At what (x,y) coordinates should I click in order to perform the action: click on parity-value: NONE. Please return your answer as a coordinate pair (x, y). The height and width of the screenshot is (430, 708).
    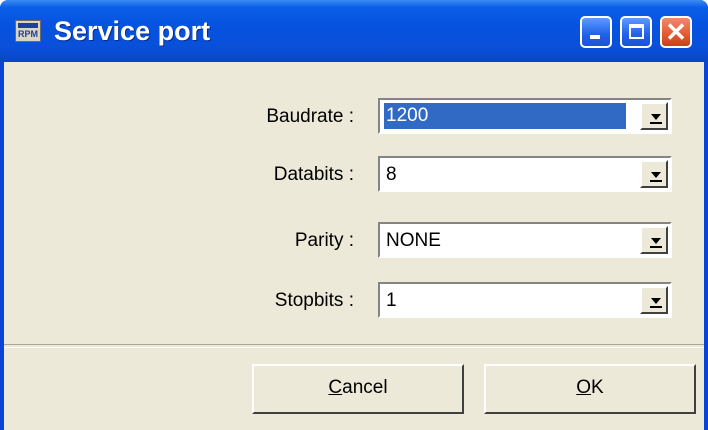
    Looking at the image, I should click on (413, 240).